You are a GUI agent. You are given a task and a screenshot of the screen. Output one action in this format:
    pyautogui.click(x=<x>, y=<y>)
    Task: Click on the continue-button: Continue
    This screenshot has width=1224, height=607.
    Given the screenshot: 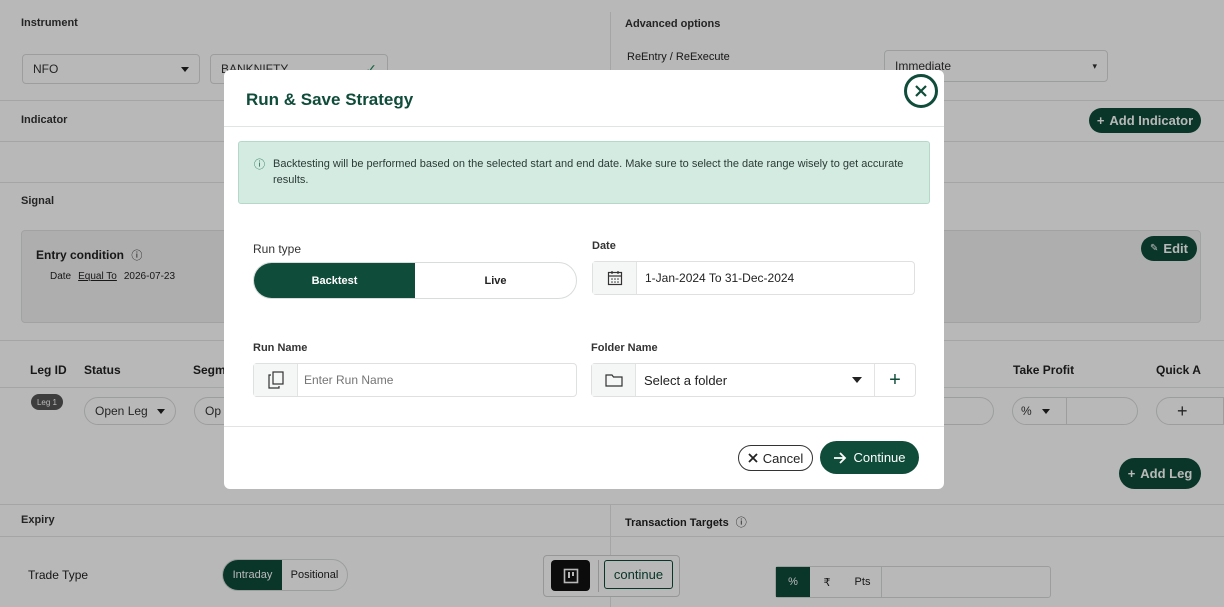 What is the action you would take?
    pyautogui.click(x=869, y=457)
    